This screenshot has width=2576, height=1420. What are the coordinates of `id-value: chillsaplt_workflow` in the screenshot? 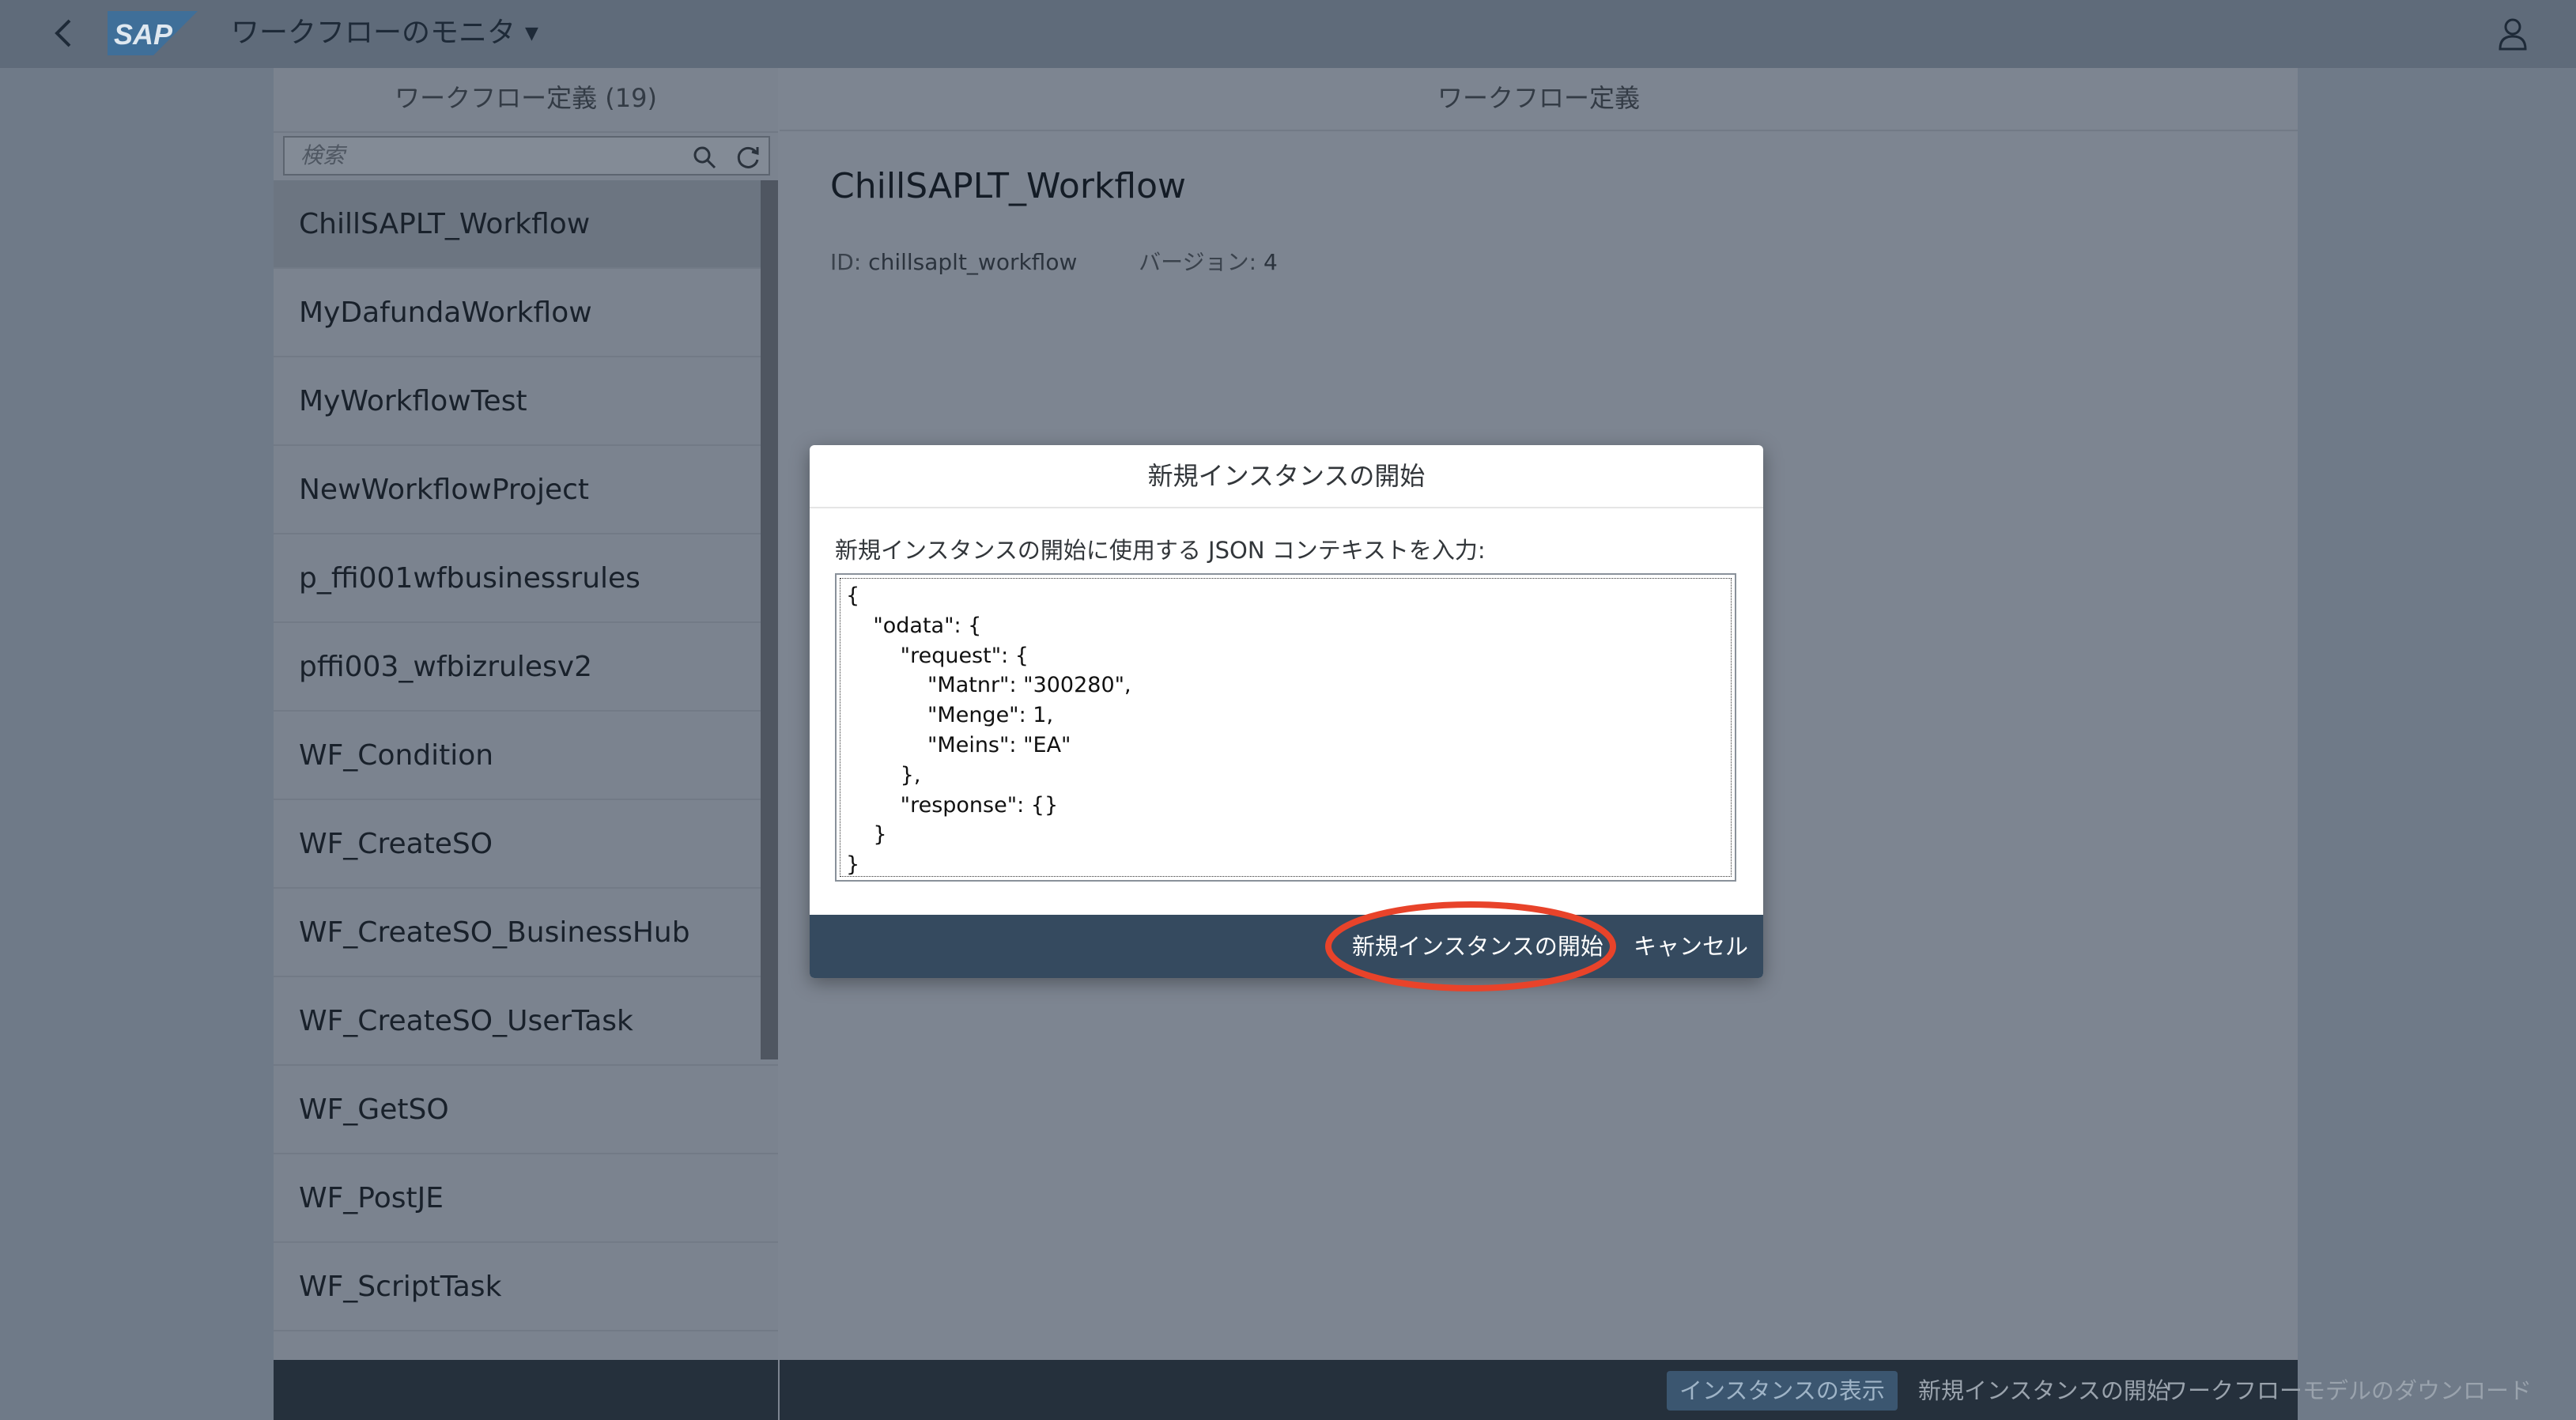 It's located at (973, 262).